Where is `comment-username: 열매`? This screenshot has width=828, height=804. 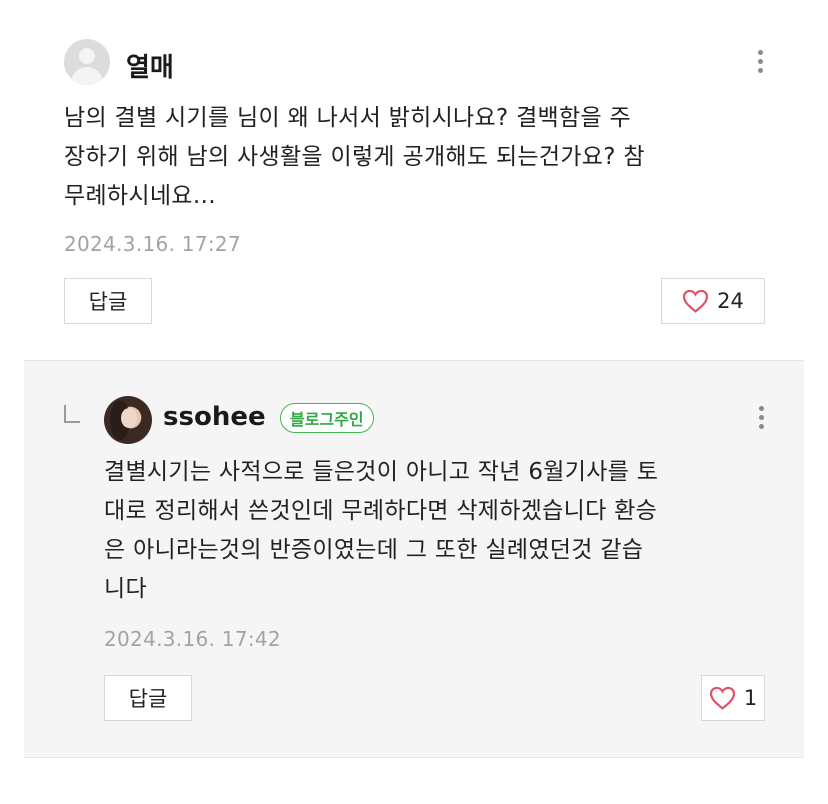 comment-username: 열매 is located at coordinates (150, 65).